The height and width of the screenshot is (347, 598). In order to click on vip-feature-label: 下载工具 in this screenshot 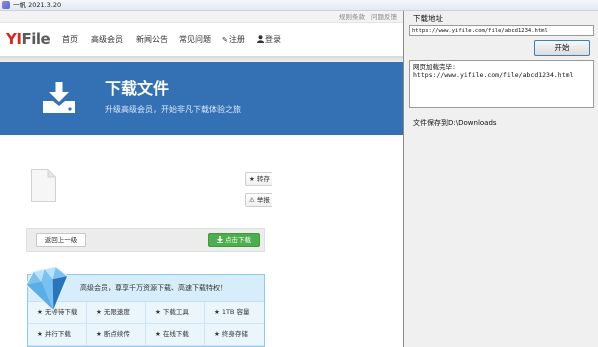, I will do `click(175, 312)`.